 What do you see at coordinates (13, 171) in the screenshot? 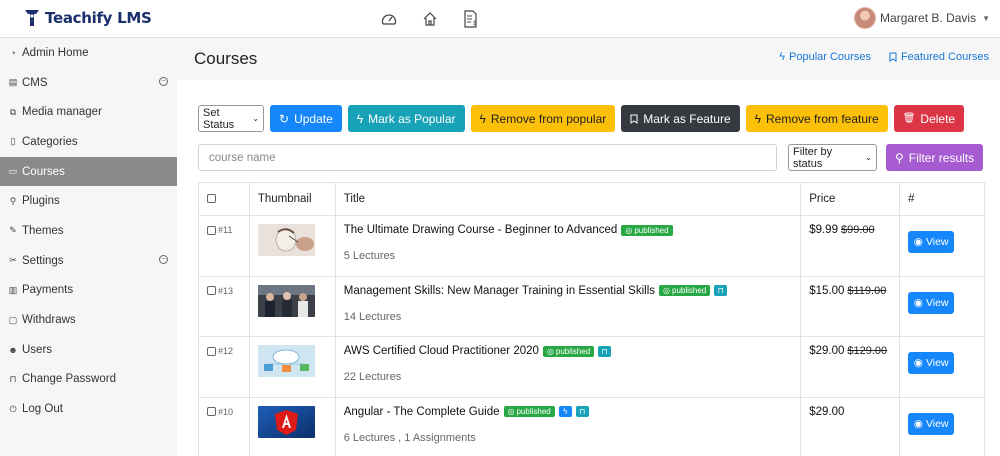
I see `courses-icon: ▭` at bounding box center [13, 171].